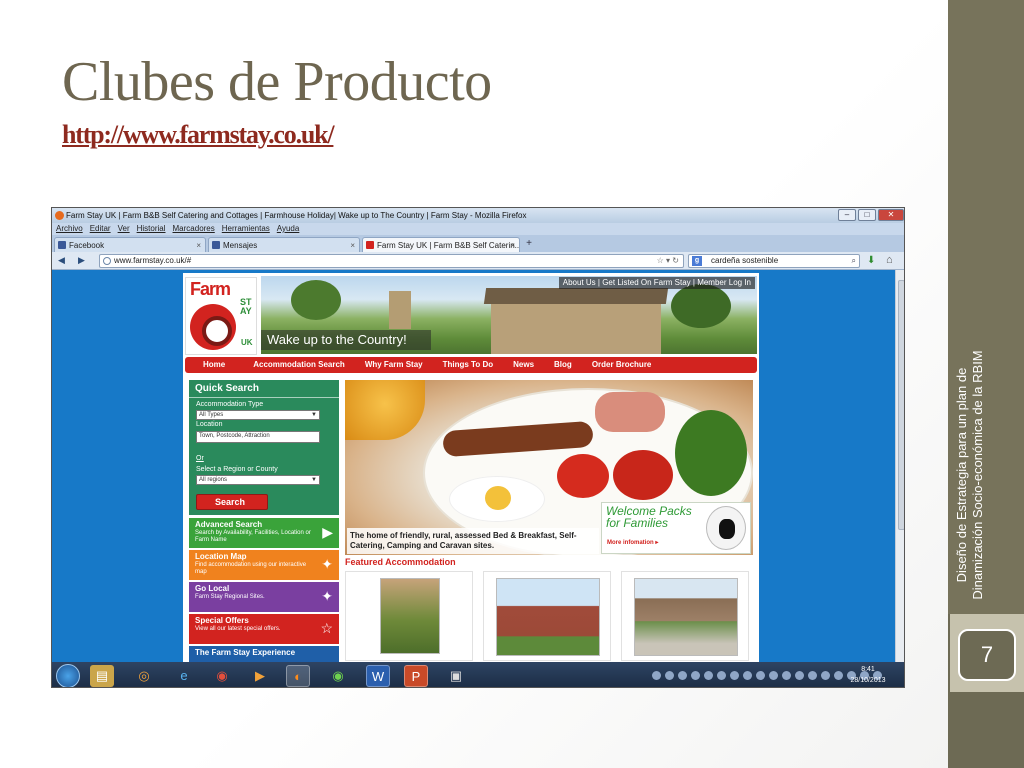  Describe the element at coordinates (184, 676) in the screenshot. I see `internet-explorer-icon: e` at that location.